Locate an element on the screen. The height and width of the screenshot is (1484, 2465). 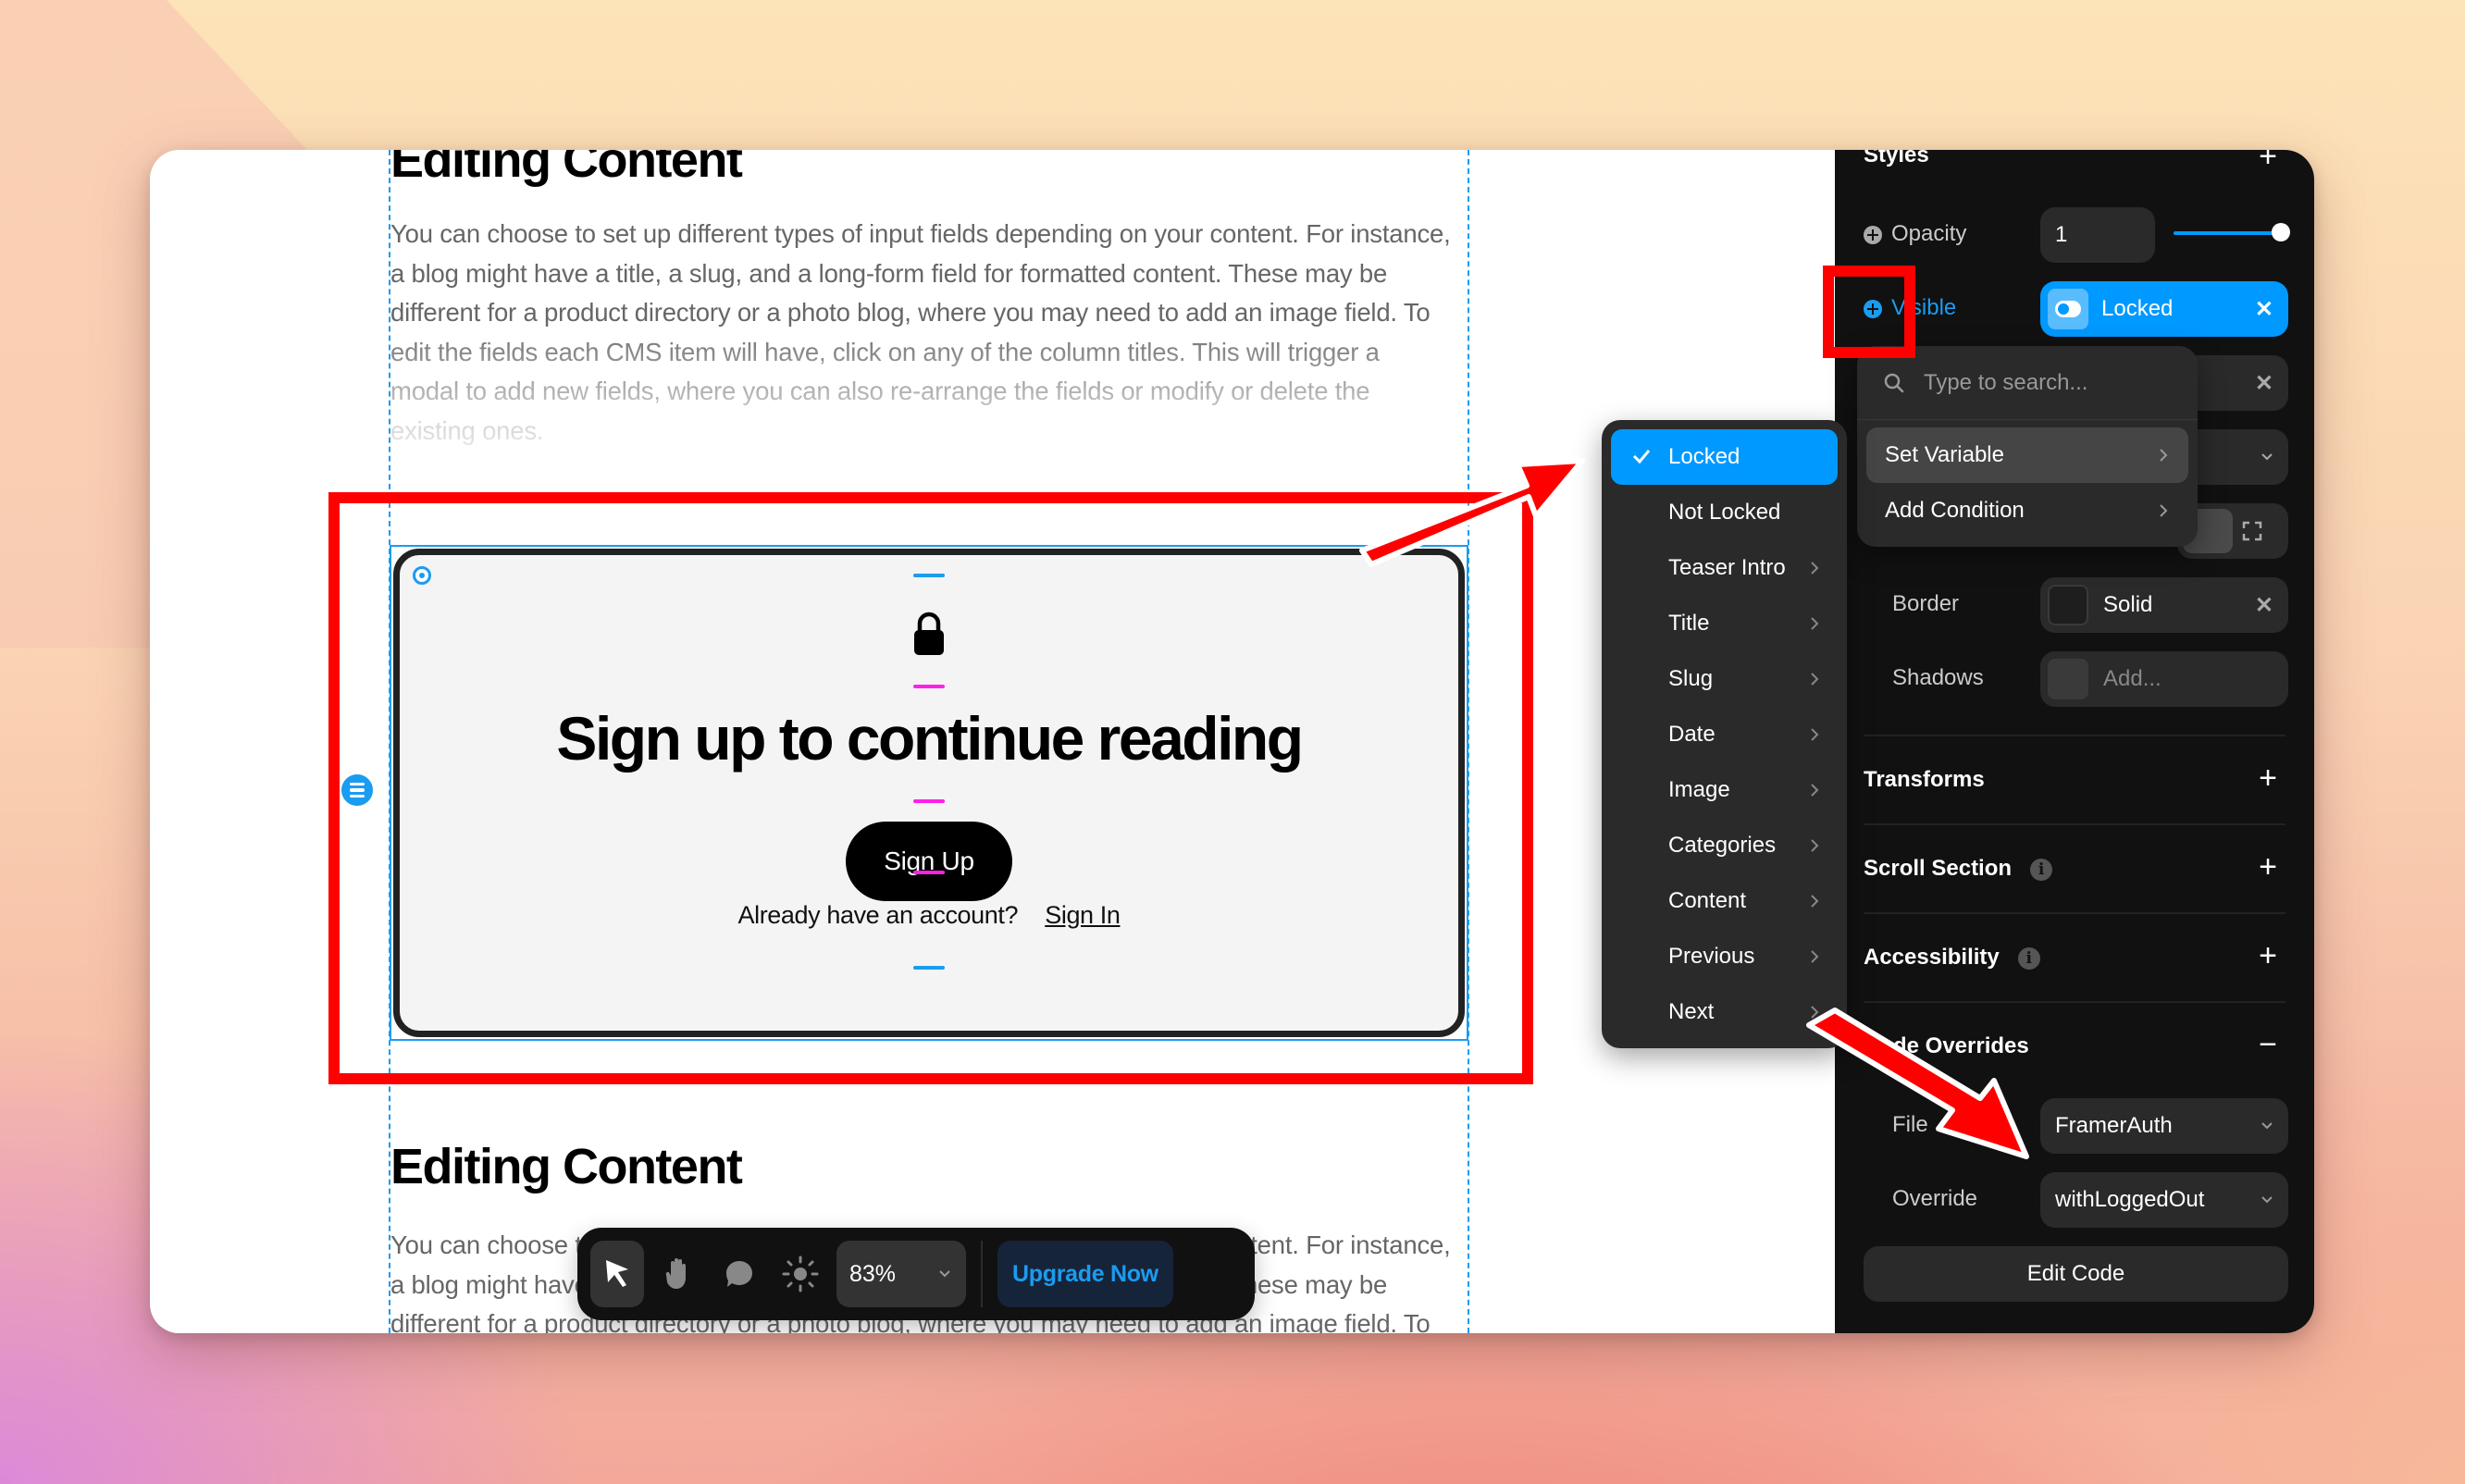
select-tool-button is located at coordinates (617, 1274).